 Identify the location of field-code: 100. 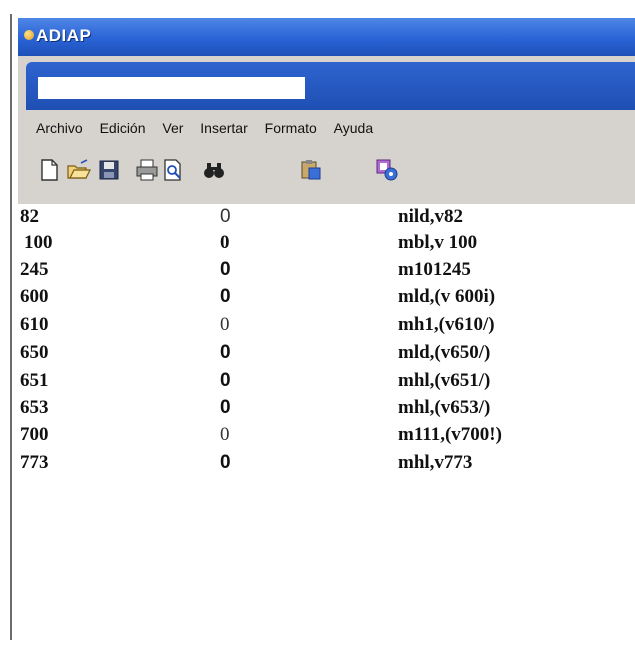
(38, 242).